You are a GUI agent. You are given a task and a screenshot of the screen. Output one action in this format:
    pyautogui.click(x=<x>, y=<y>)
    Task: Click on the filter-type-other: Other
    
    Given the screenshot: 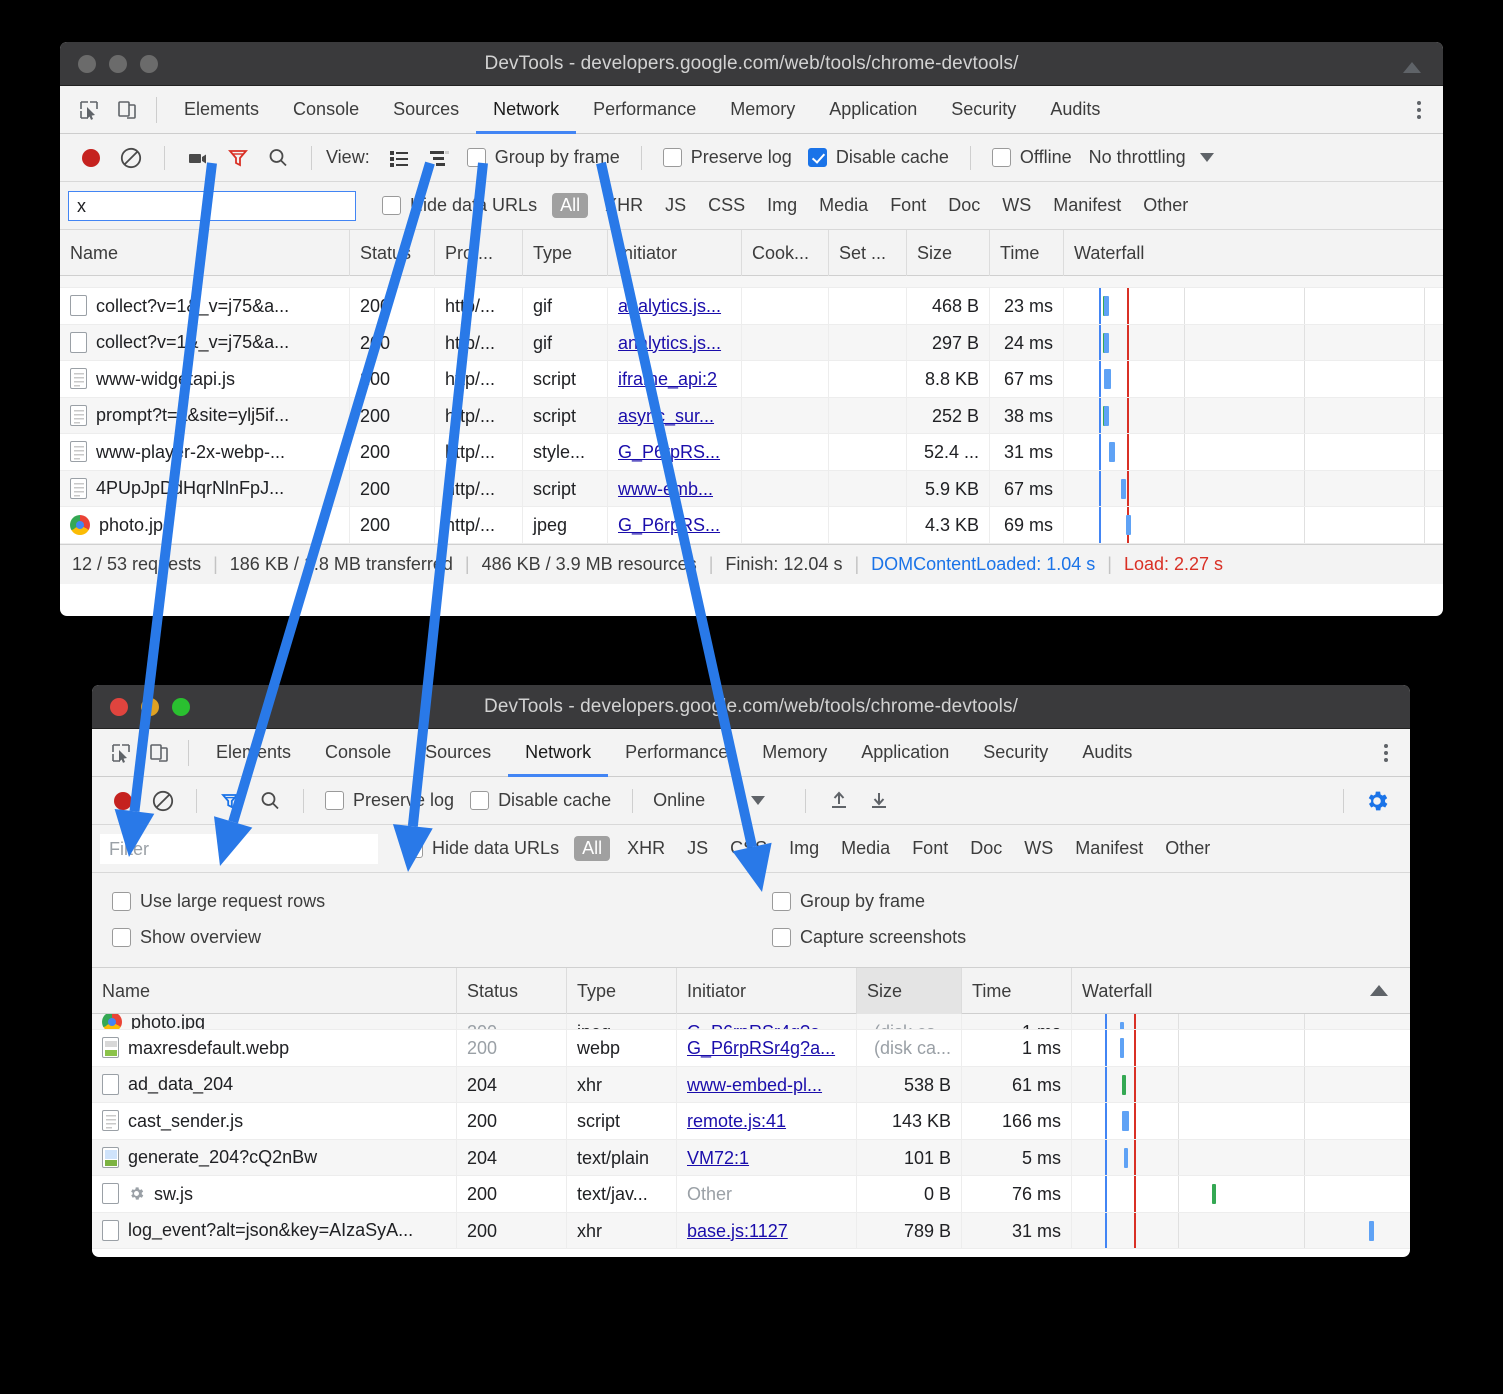 What is the action you would take?
    pyautogui.click(x=1187, y=848)
    